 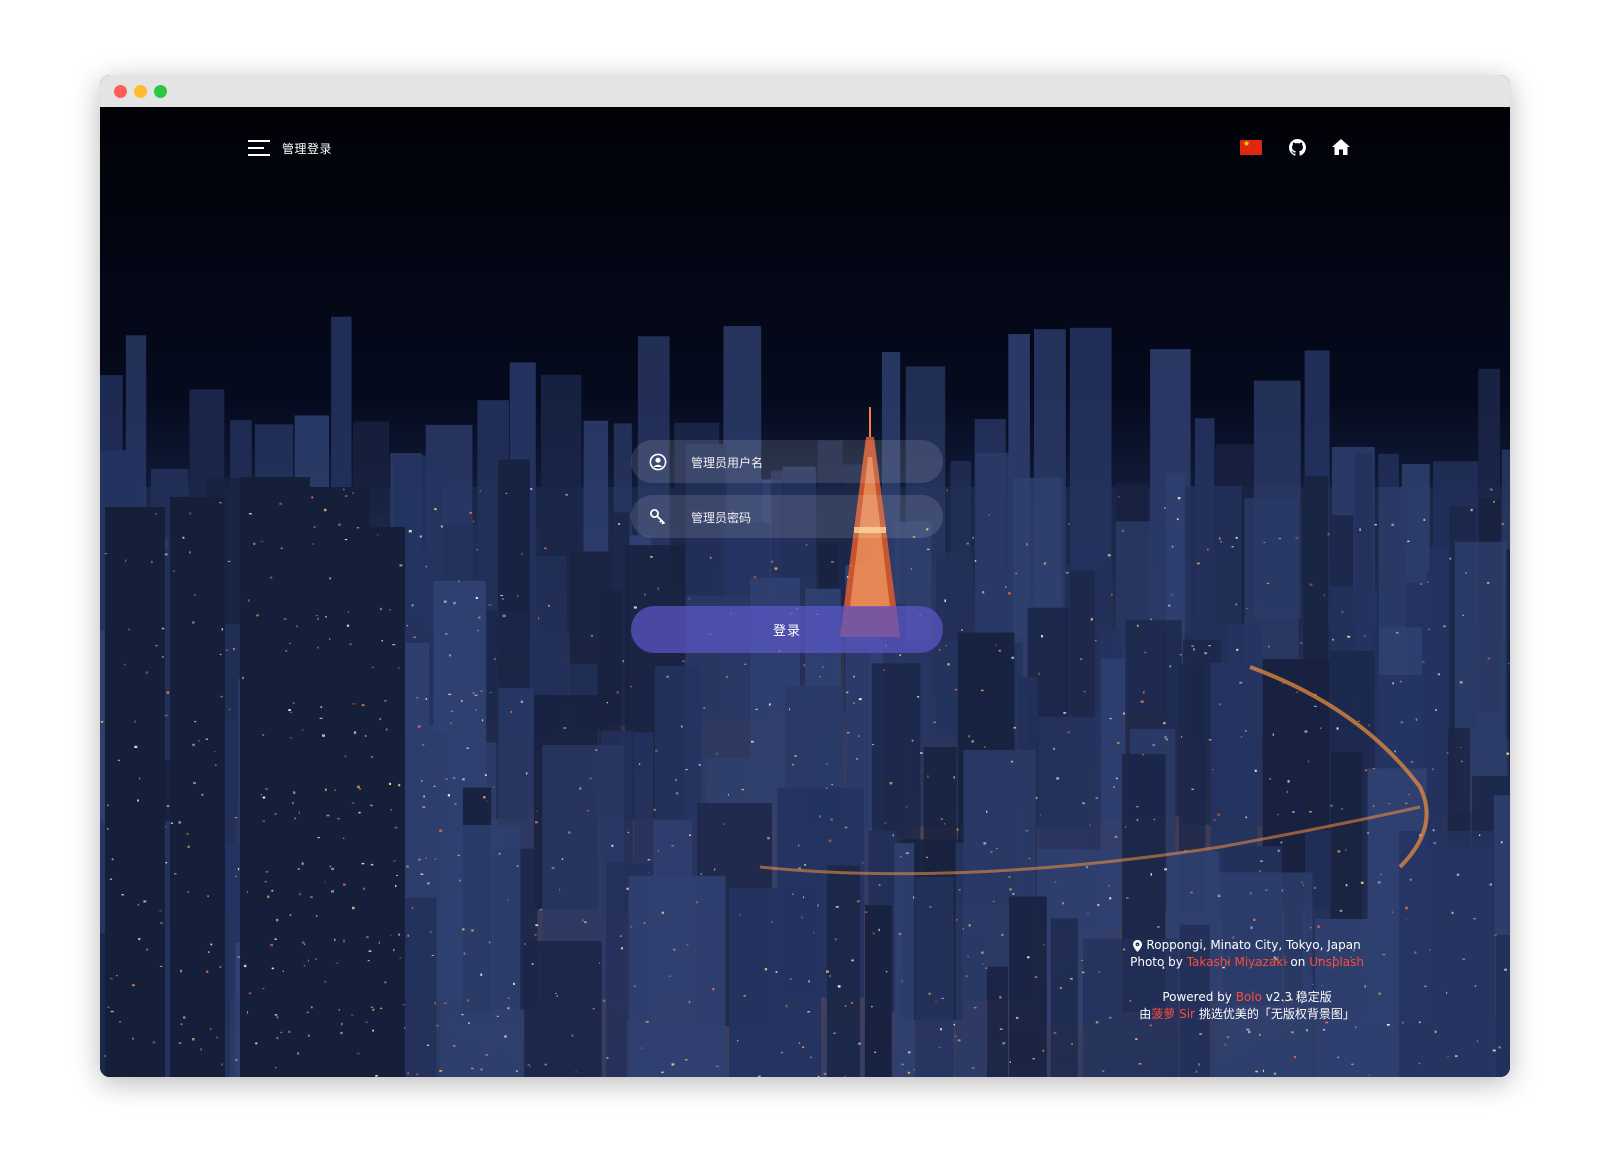 I want to click on close-window-button, so click(x=120, y=91).